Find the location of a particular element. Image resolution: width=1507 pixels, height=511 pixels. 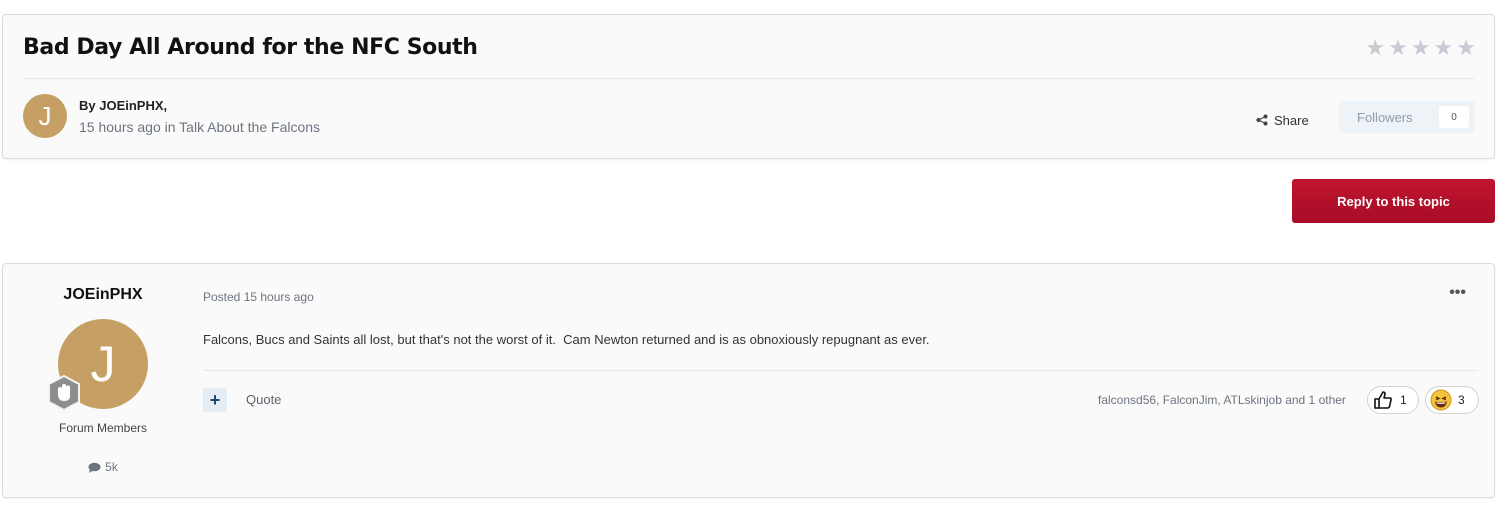

haha-icon is located at coordinates (1441, 400).